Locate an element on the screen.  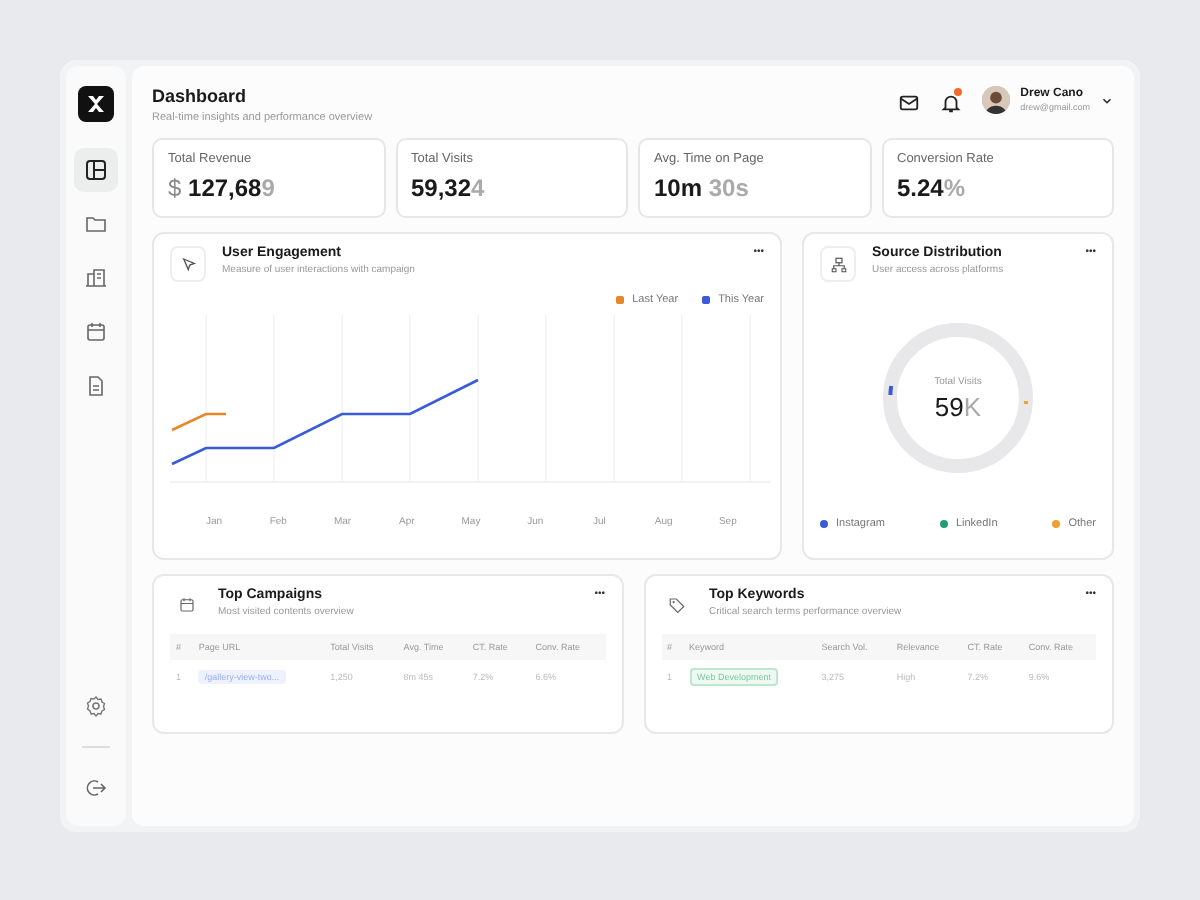
avatar is located at coordinates (996, 100).